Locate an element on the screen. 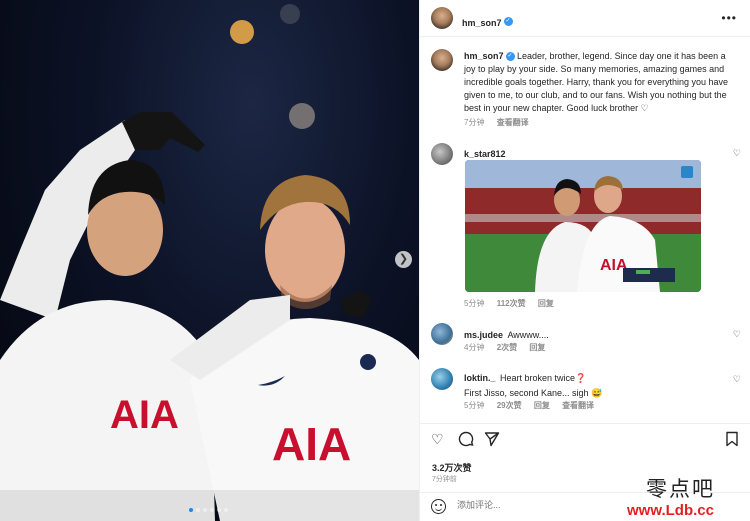 The width and height of the screenshot is (750, 521). comment-username: ms.judee is located at coordinates (483, 335).